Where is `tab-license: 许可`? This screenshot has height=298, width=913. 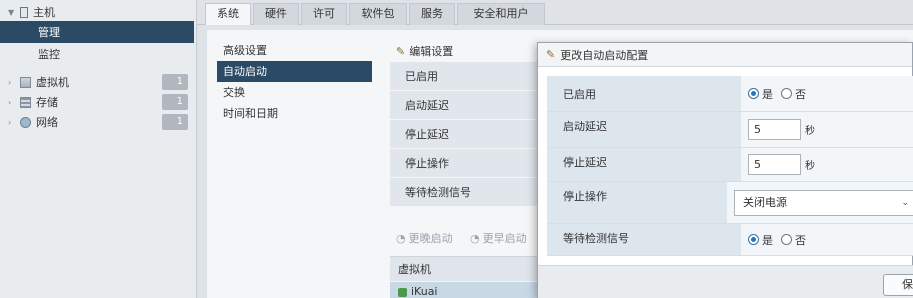
tab-license: 许可 is located at coordinates (324, 14).